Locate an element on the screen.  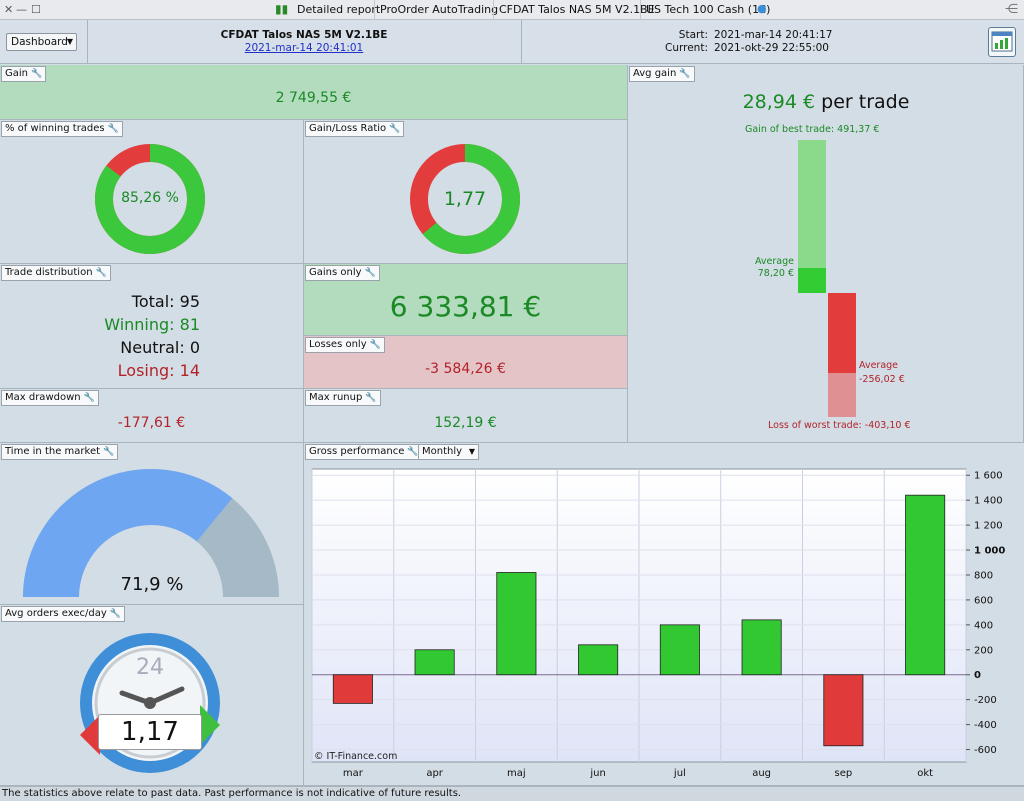
y-tick-label: 1 000 is located at coordinates (989, 551).